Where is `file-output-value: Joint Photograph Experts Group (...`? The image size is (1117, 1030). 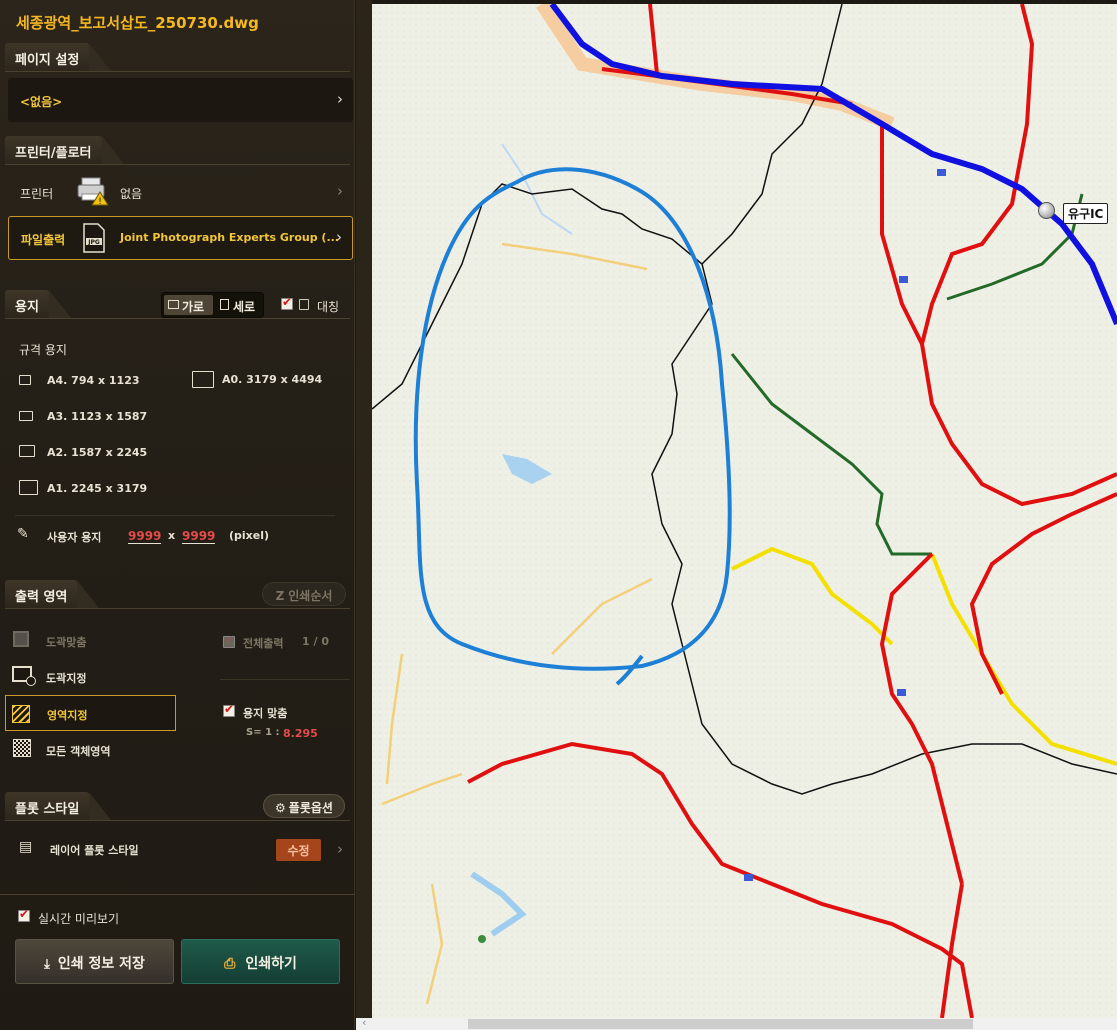
file-output-value: Joint Photograph Experts Group (... is located at coordinates (229, 237).